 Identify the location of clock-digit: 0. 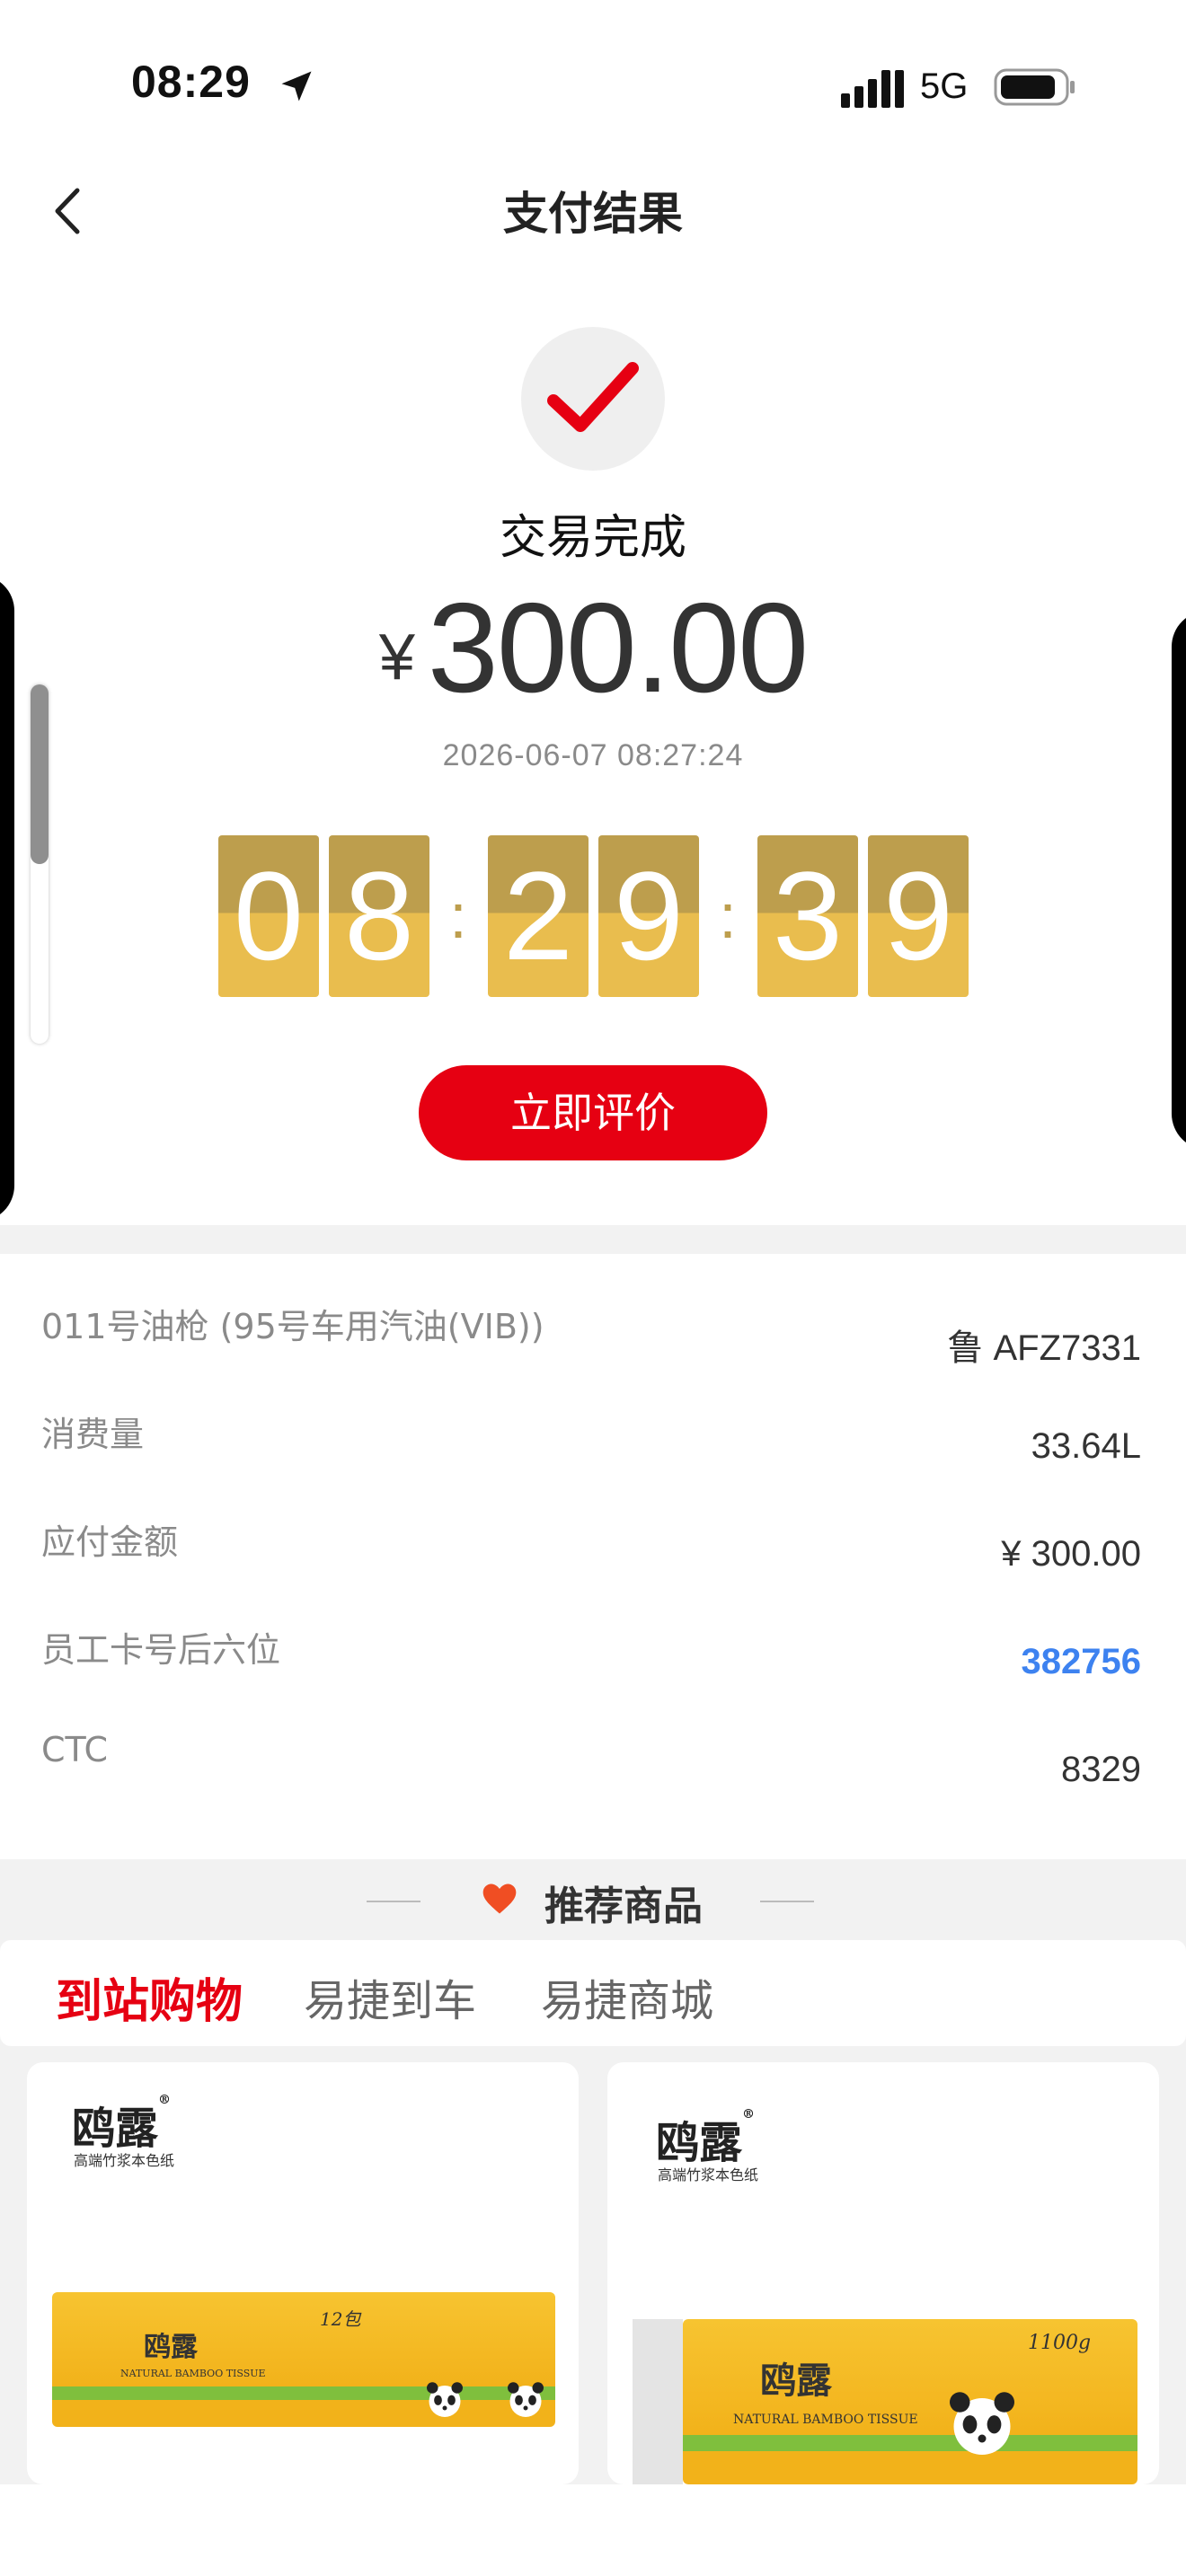
(268, 916).